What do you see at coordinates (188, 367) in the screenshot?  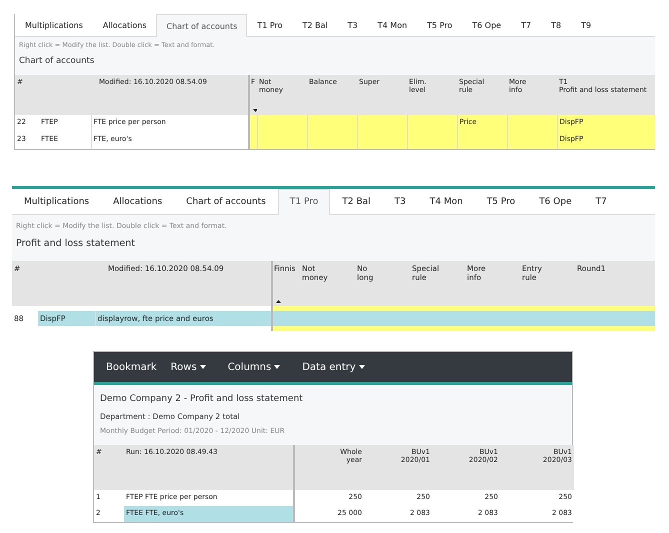 I see `menu-item: Rows` at bounding box center [188, 367].